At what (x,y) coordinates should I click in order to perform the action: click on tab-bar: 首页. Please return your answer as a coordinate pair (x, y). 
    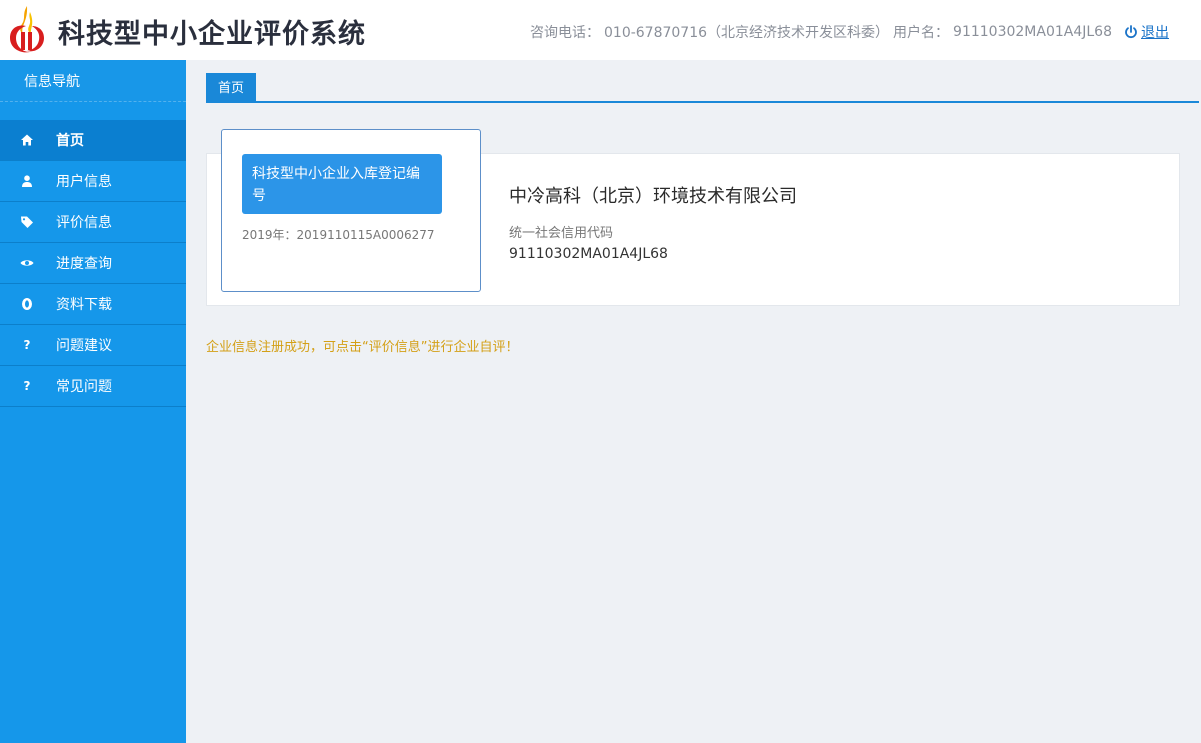
    Looking at the image, I should click on (702, 88).